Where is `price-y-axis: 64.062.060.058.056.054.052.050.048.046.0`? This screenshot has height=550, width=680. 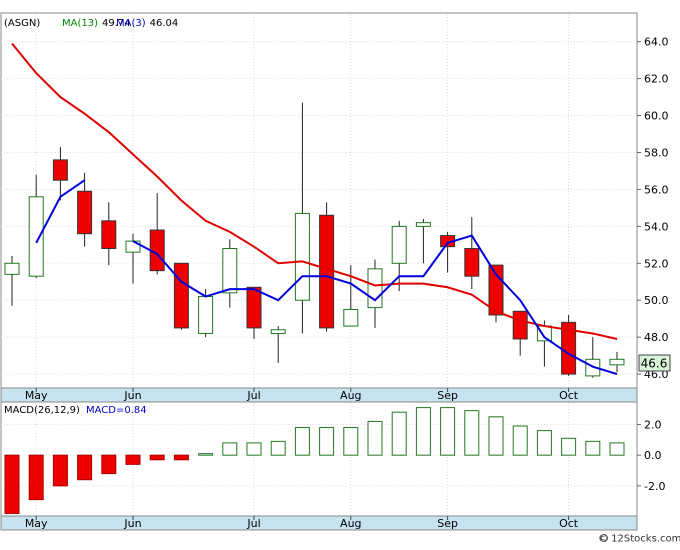
price-y-axis: 64.062.060.058.056.054.052.050.048.046.0 is located at coordinates (653, 208).